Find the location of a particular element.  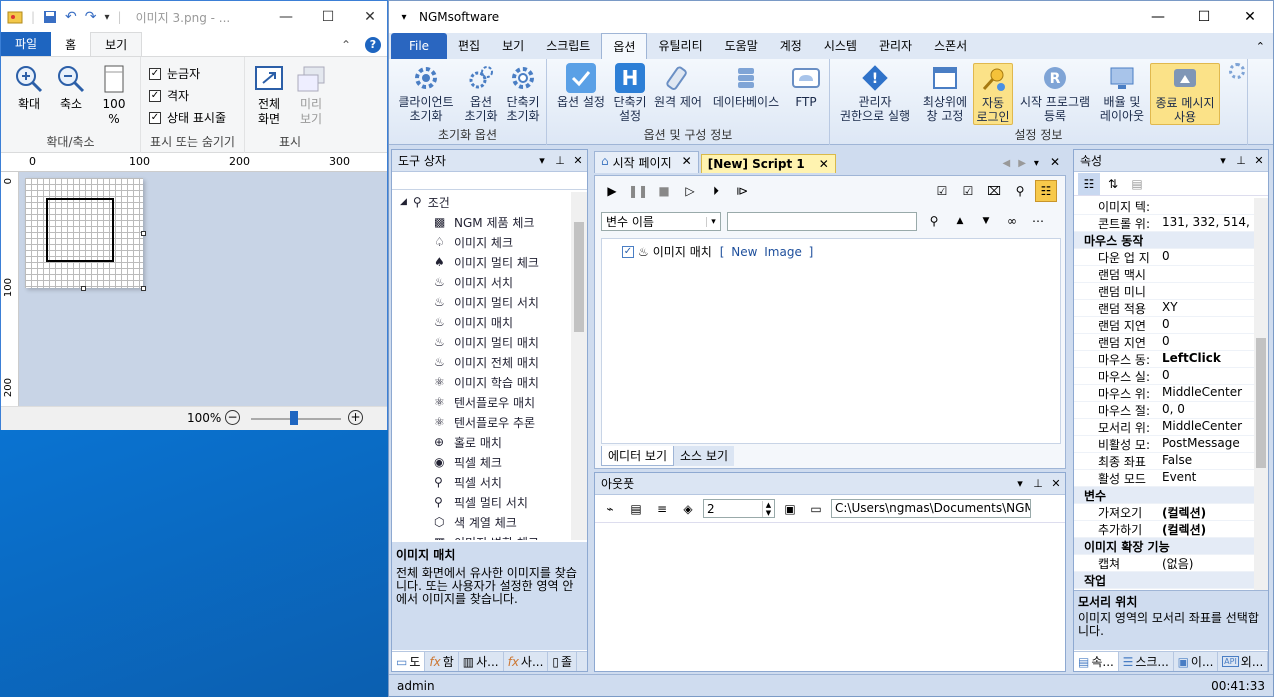

property-value is located at coordinates (1206, 206).